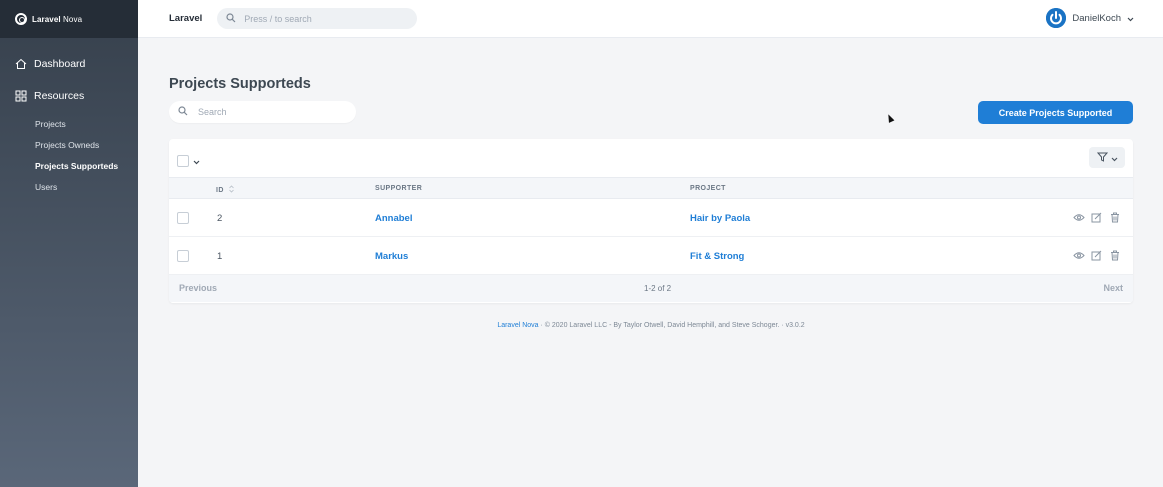 This screenshot has width=1163, height=487. What do you see at coordinates (324, 18) in the screenshot?
I see `global-search-input` at bounding box center [324, 18].